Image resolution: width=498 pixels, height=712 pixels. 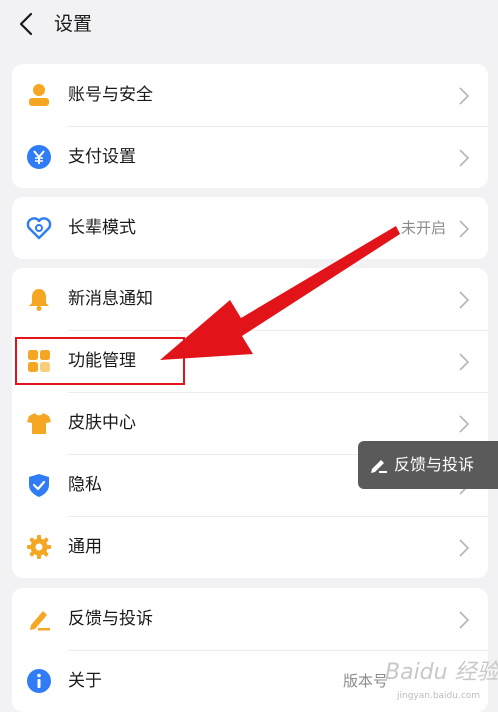 What do you see at coordinates (39, 157) in the screenshot?
I see `yuan-icon` at bounding box center [39, 157].